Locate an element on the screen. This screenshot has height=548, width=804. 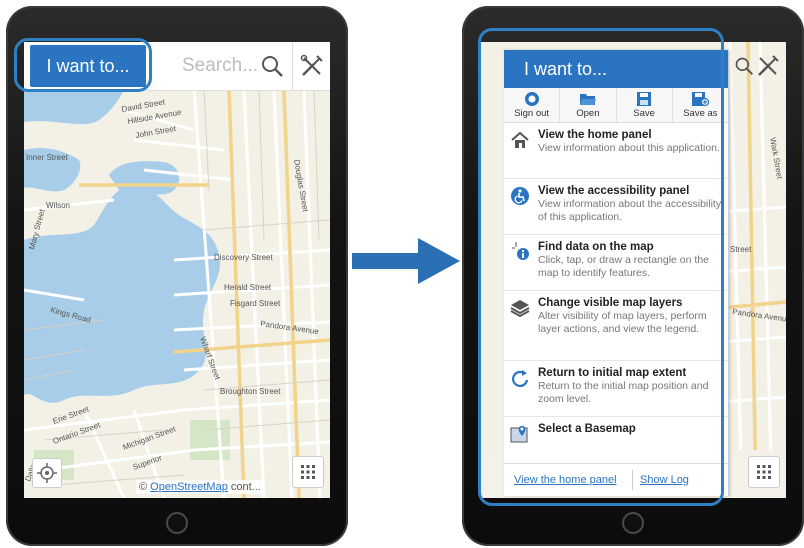
map-label-inner-street: Inner Street is located at coordinates (47, 157).